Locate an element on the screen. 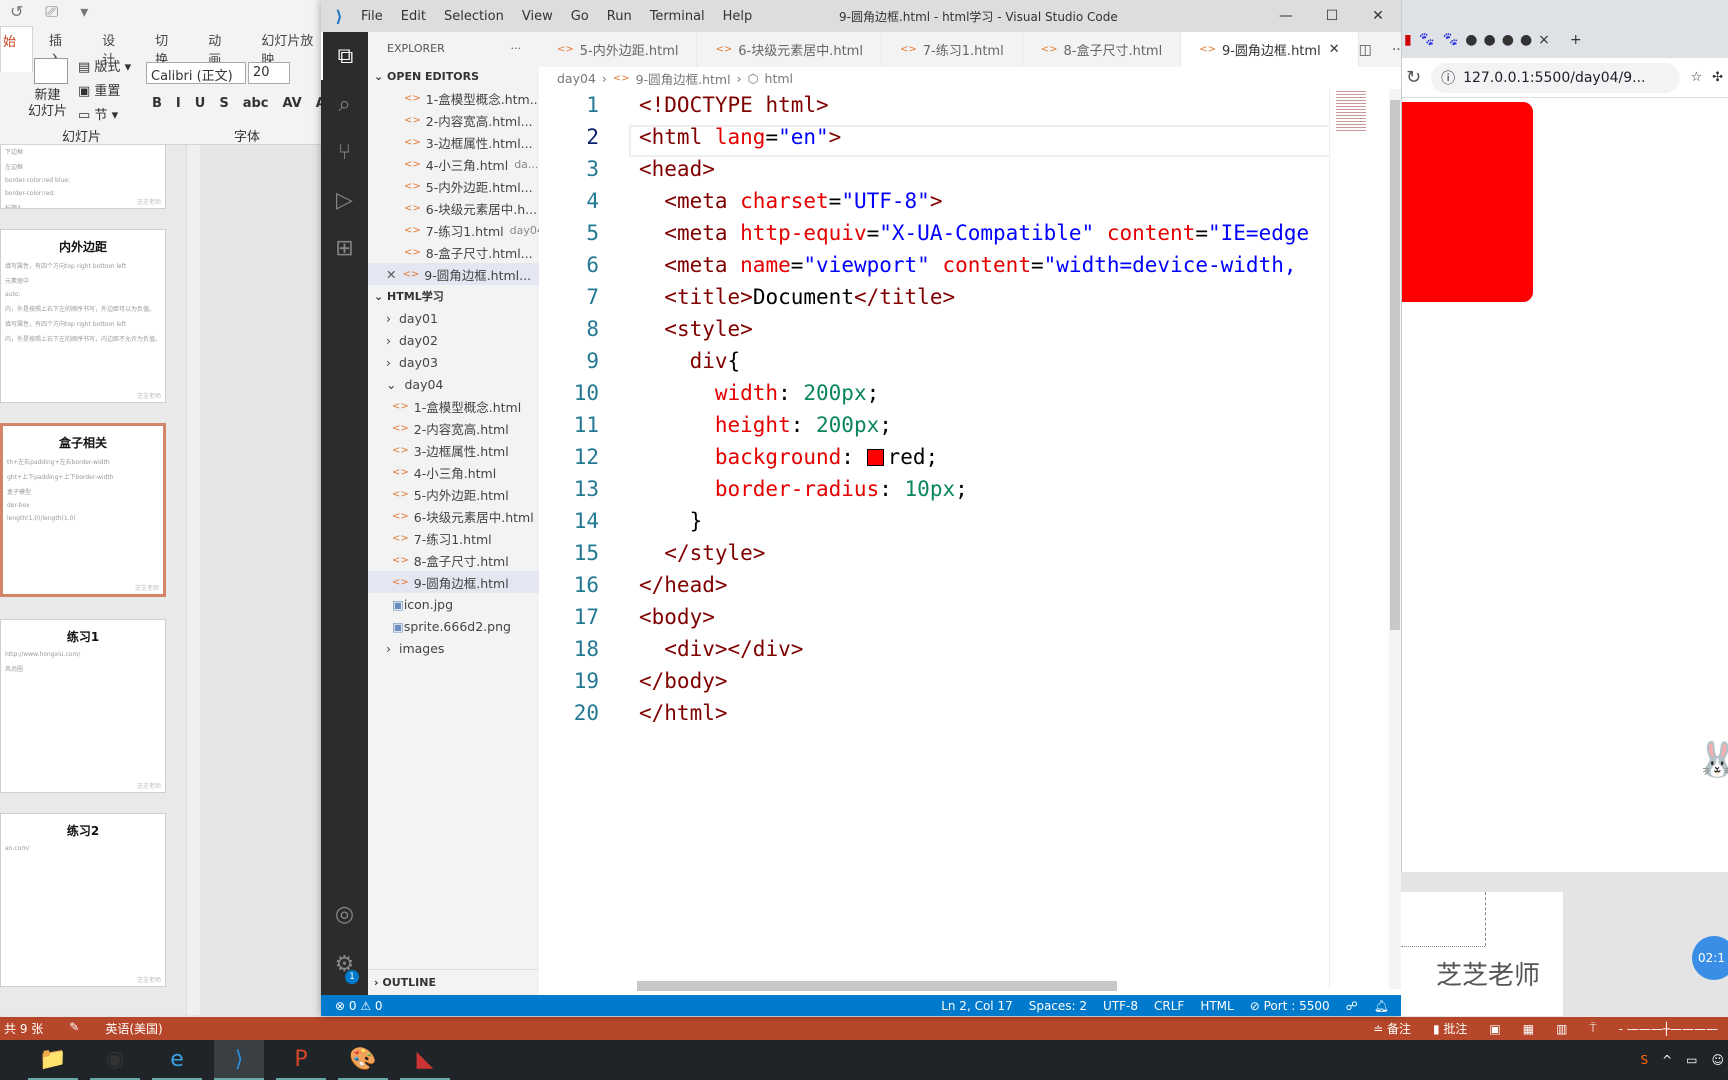 Image resolution: width=1728 pixels, height=1080 pixels. powerpoint-icon: P is located at coordinates (301, 1060).